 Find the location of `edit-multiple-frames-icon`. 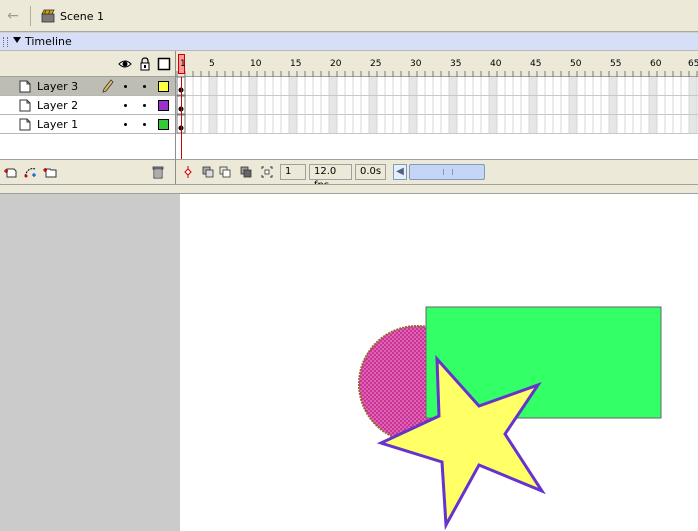

edit-multiple-frames-icon is located at coordinates (246, 172).